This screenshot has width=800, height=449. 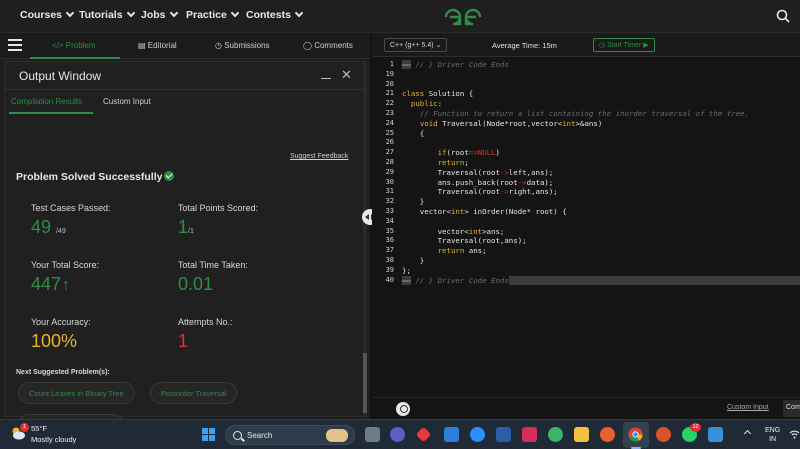 I want to click on test-cases-value: 49 /49, so click(x=48, y=227).